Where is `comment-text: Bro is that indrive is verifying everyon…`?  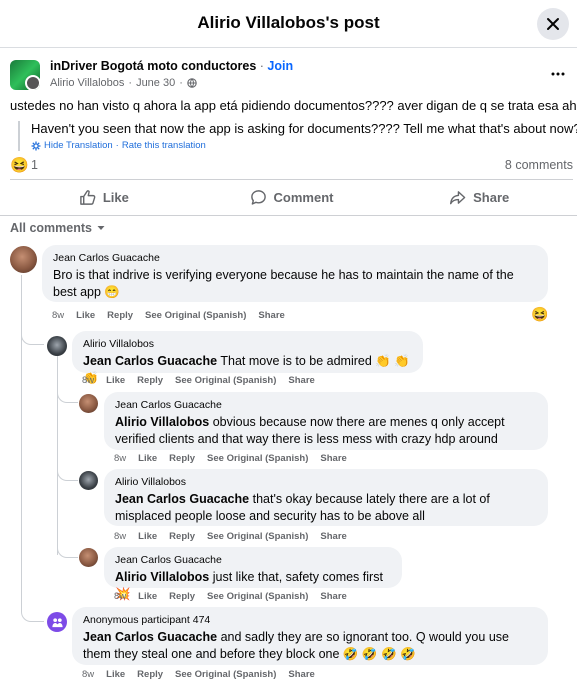
comment-text: Bro is that indrive is verifying everyon… is located at coordinates (283, 283).